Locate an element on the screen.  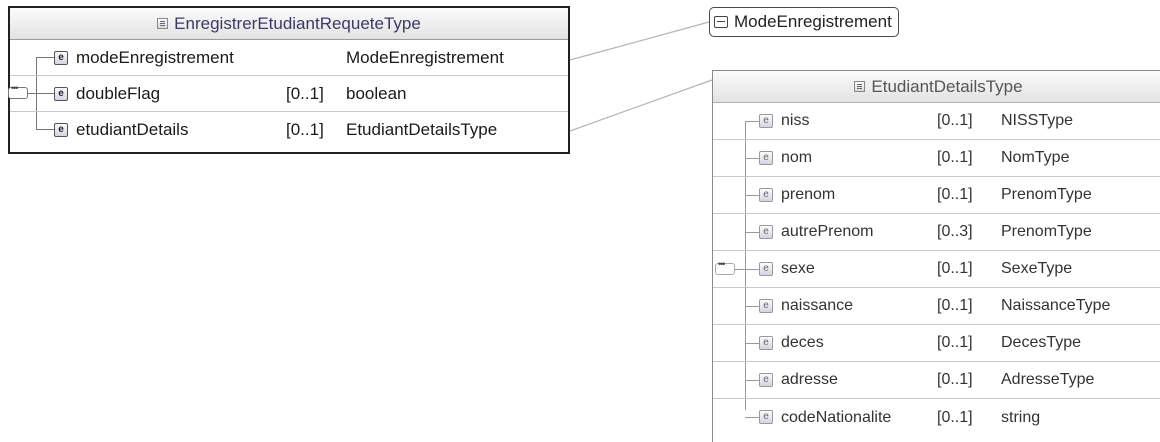
element-type: ModeEnregistrement is located at coordinates (425, 57).